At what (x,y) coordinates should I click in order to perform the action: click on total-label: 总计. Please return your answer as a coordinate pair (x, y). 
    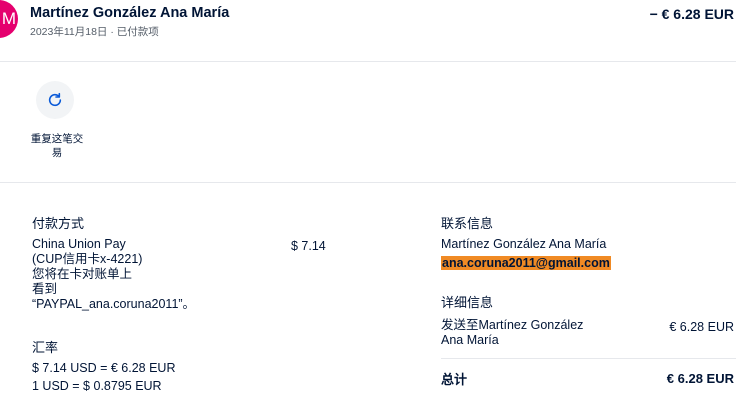
    Looking at the image, I should click on (454, 379).